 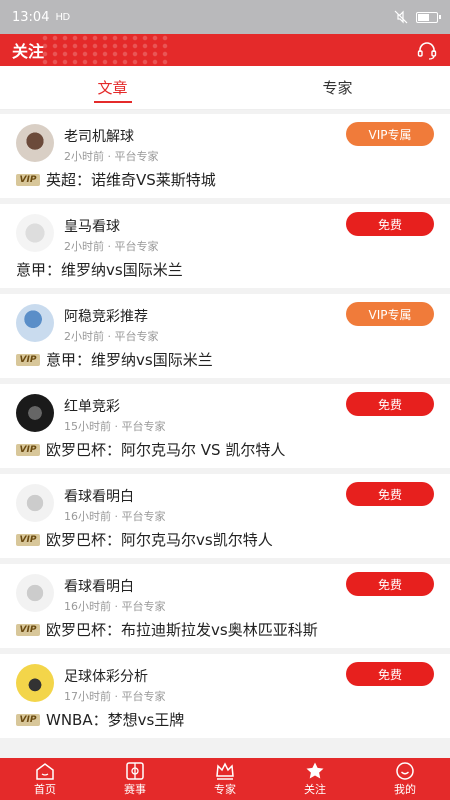 What do you see at coordinates (115, 720) in the screenshot?
I see `article-title: WNBA：梦想vs王牌` at bounding box center [115, 720].